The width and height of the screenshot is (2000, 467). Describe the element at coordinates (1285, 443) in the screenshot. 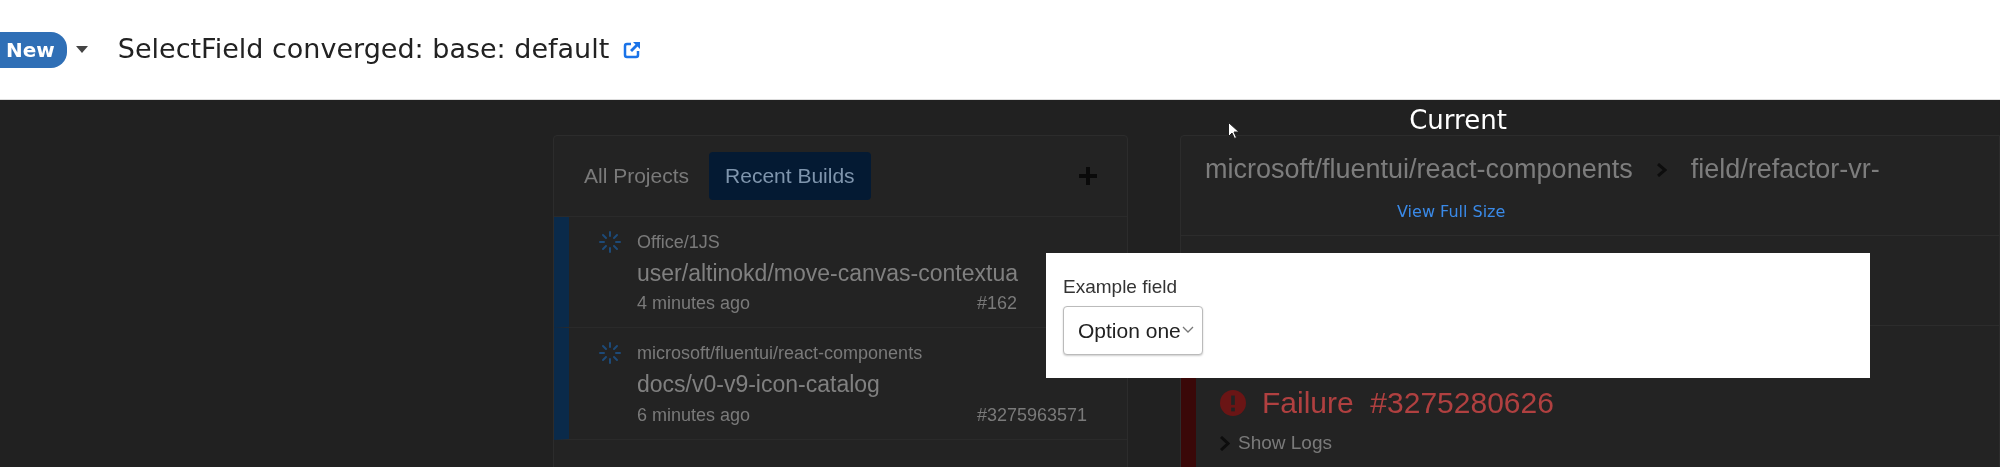

I see `show-logs-toggle: Show Logs` at that location.